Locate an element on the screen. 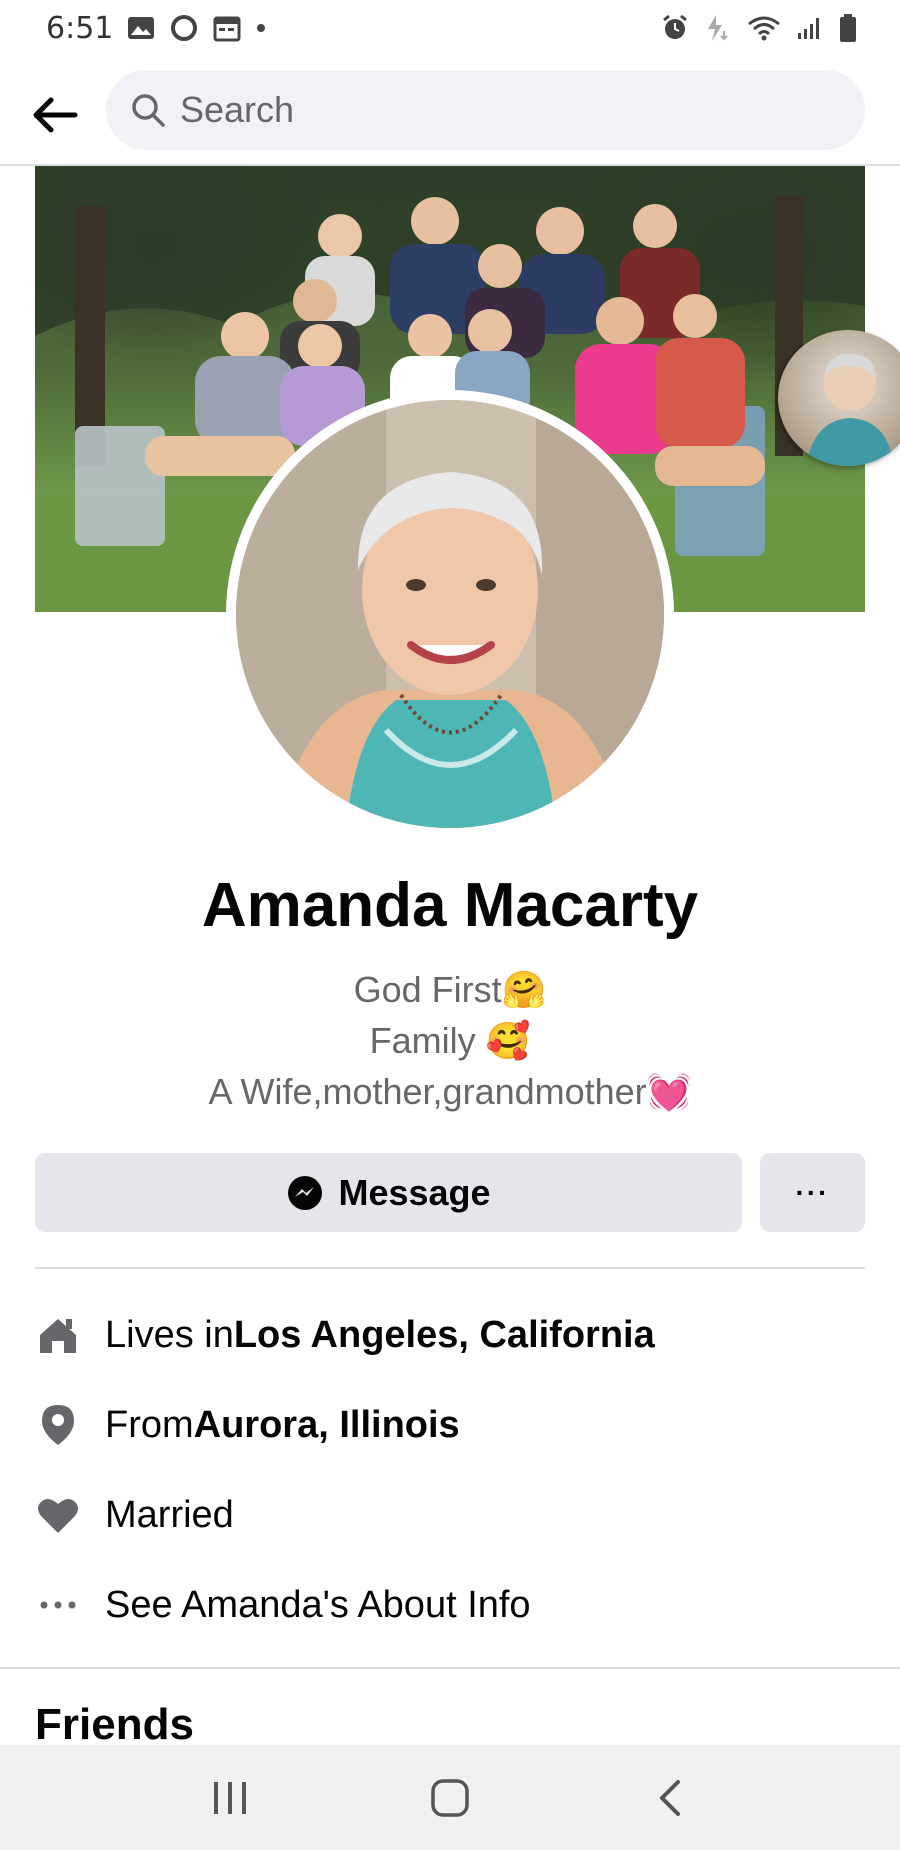 The width and height of the screenshot is (900, 1850). info-row-lives-in: Lives in Los Angeles, California is located at coordinates (450, 1335).